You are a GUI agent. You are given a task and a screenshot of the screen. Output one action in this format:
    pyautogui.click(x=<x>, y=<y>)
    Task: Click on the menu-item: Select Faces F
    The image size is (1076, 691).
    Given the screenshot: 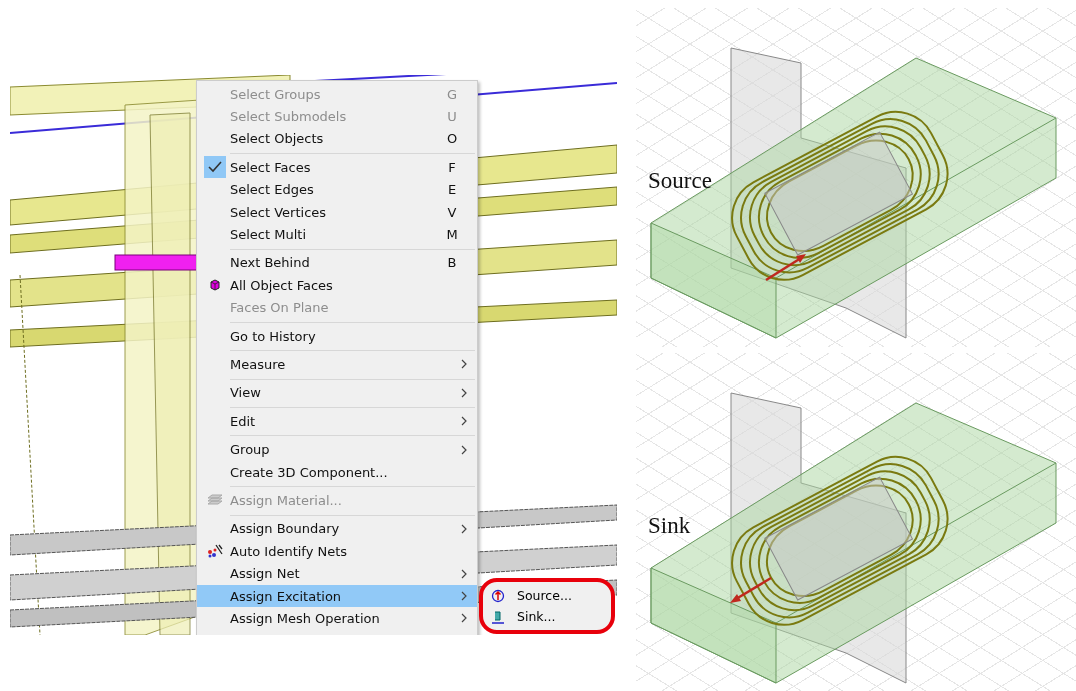 What is the action you would take?
    pyautogui.click(x=337, y=167)
    